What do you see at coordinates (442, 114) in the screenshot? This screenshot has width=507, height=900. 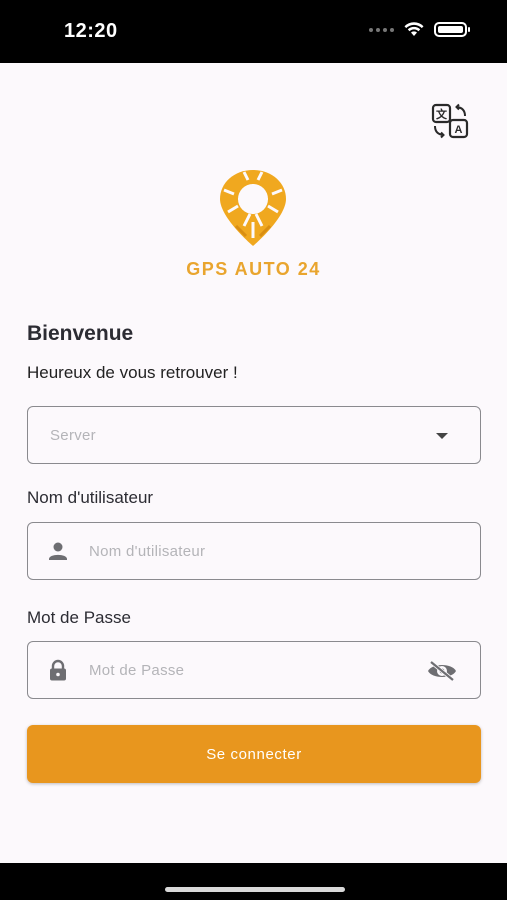 I see `svg-text: 文` at bounding box center [442, 114].